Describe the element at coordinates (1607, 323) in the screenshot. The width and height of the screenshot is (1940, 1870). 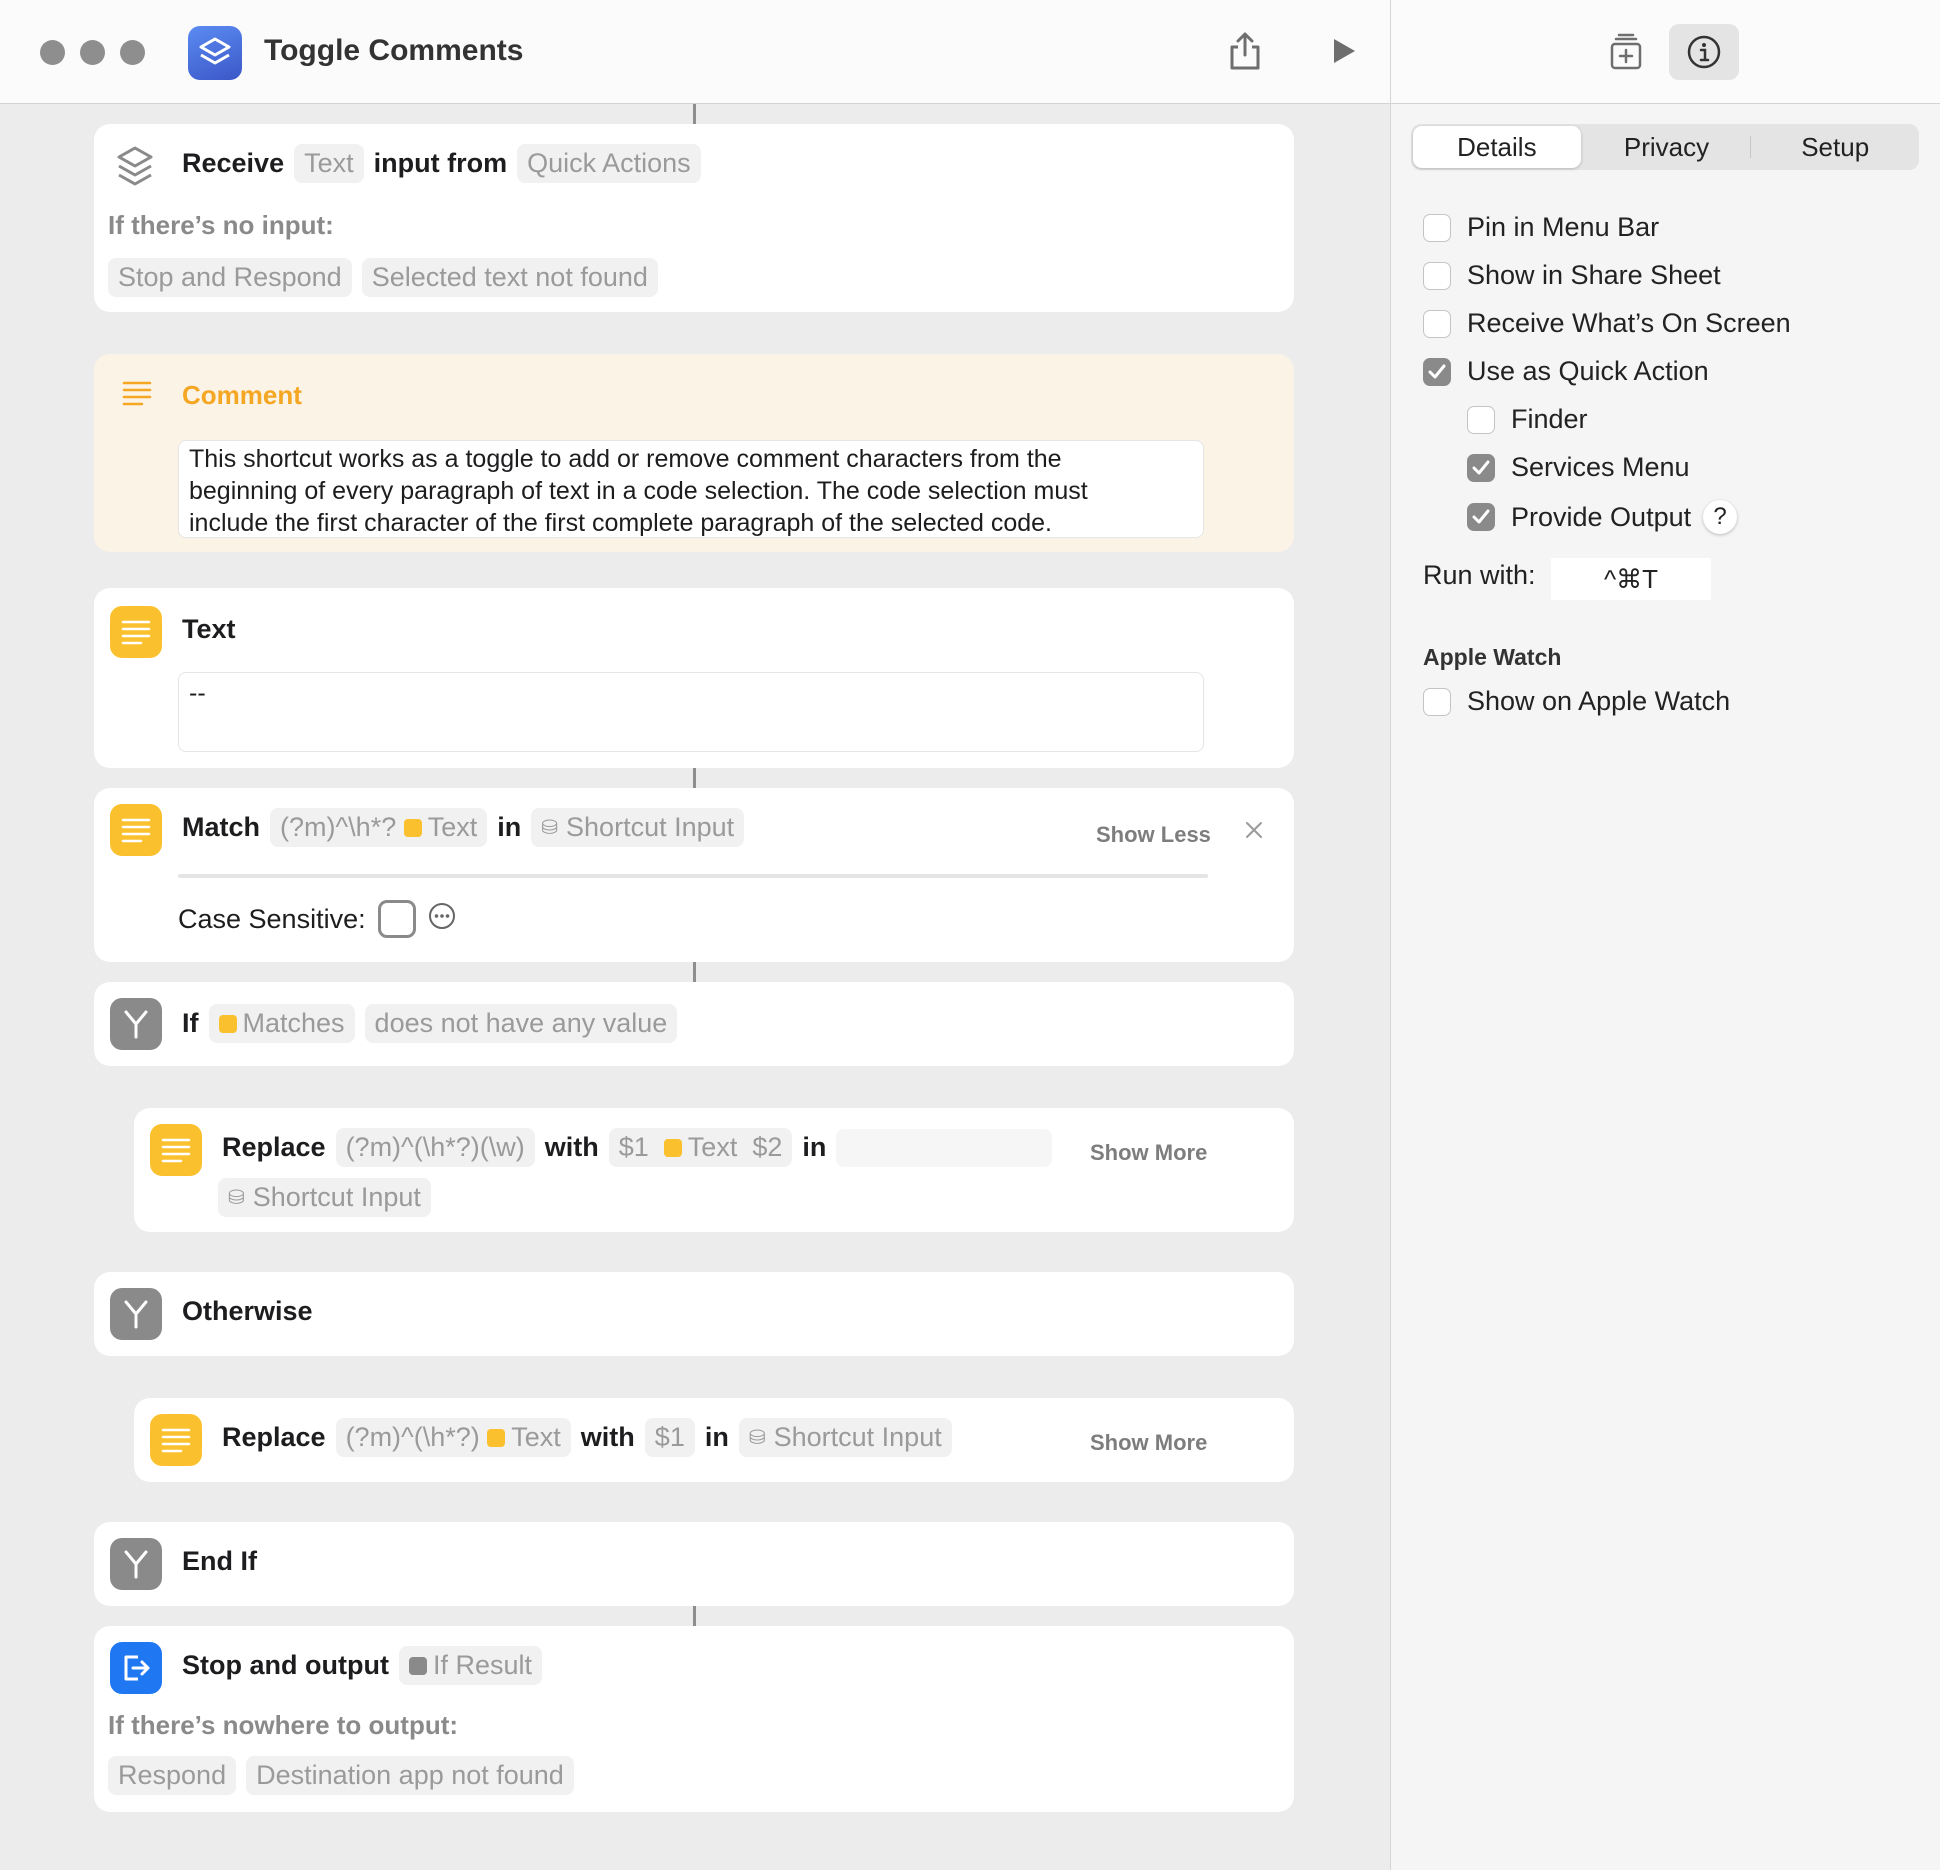
I see `receive-whats-on-screen-option: Receive What’s On Screen` at that location.